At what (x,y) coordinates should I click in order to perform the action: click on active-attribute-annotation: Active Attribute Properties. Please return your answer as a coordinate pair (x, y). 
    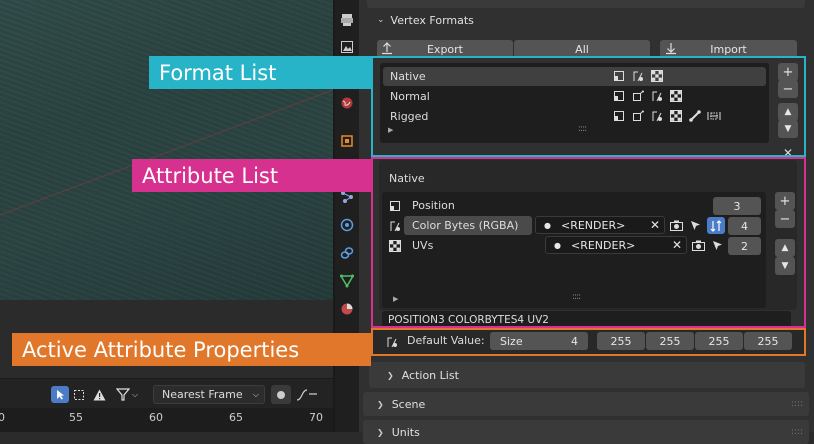
    Looking at the image, I should click on (191, 349).